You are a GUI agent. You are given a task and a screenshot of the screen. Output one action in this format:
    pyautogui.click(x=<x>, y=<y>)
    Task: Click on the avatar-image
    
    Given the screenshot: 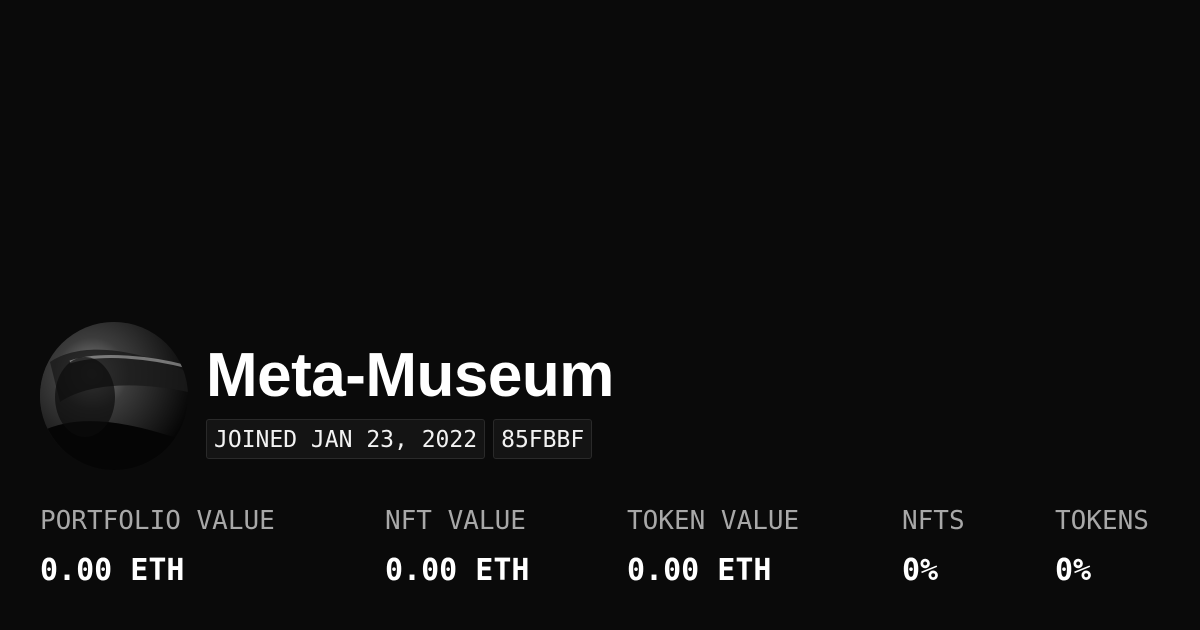 What is the action you would take?
    pyautogui.click(x=114, y=396)
    